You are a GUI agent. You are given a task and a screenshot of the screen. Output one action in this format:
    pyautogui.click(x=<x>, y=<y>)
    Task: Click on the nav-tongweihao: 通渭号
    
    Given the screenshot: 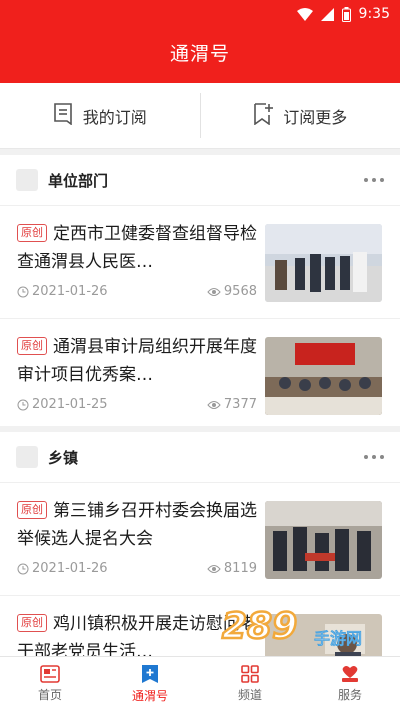 What is the action you would take?
    pyautogui.click(x=150, y=684)
    